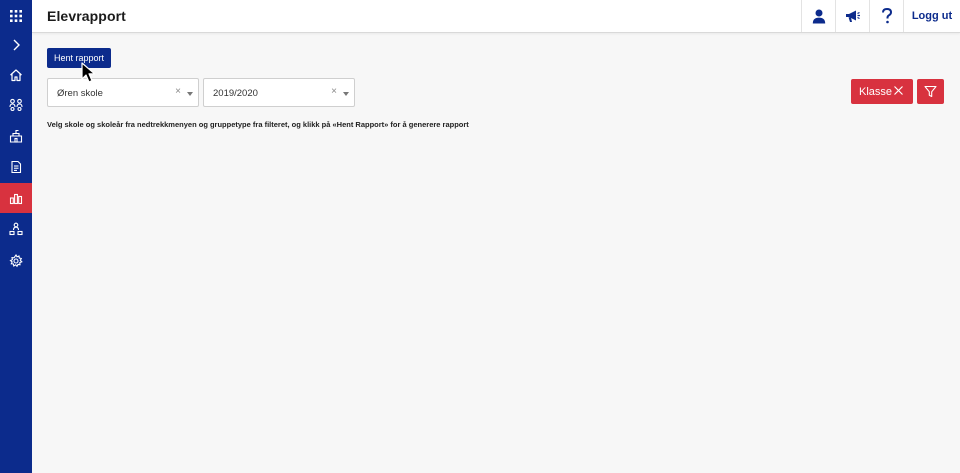  I want to click on megaphone-icon, so click(852, 16).